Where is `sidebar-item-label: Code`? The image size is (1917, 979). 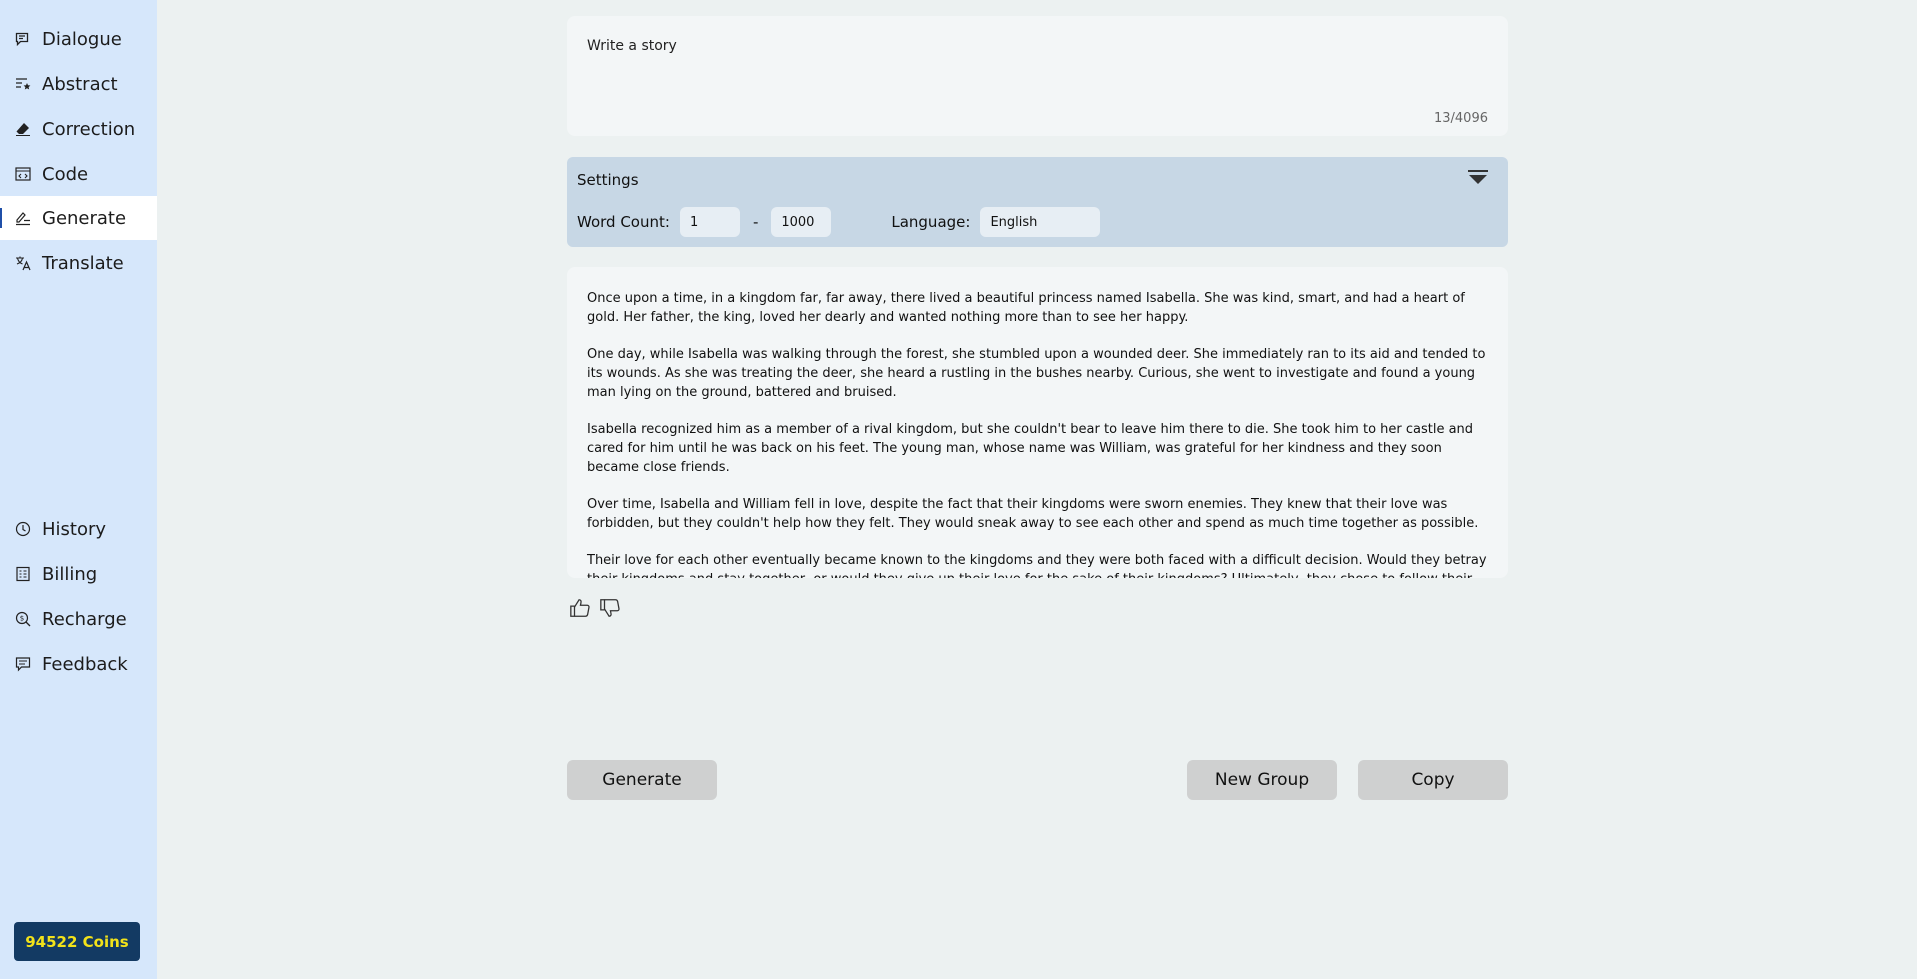 sidebar-item-label: Code is located at coordinates (65, 174).